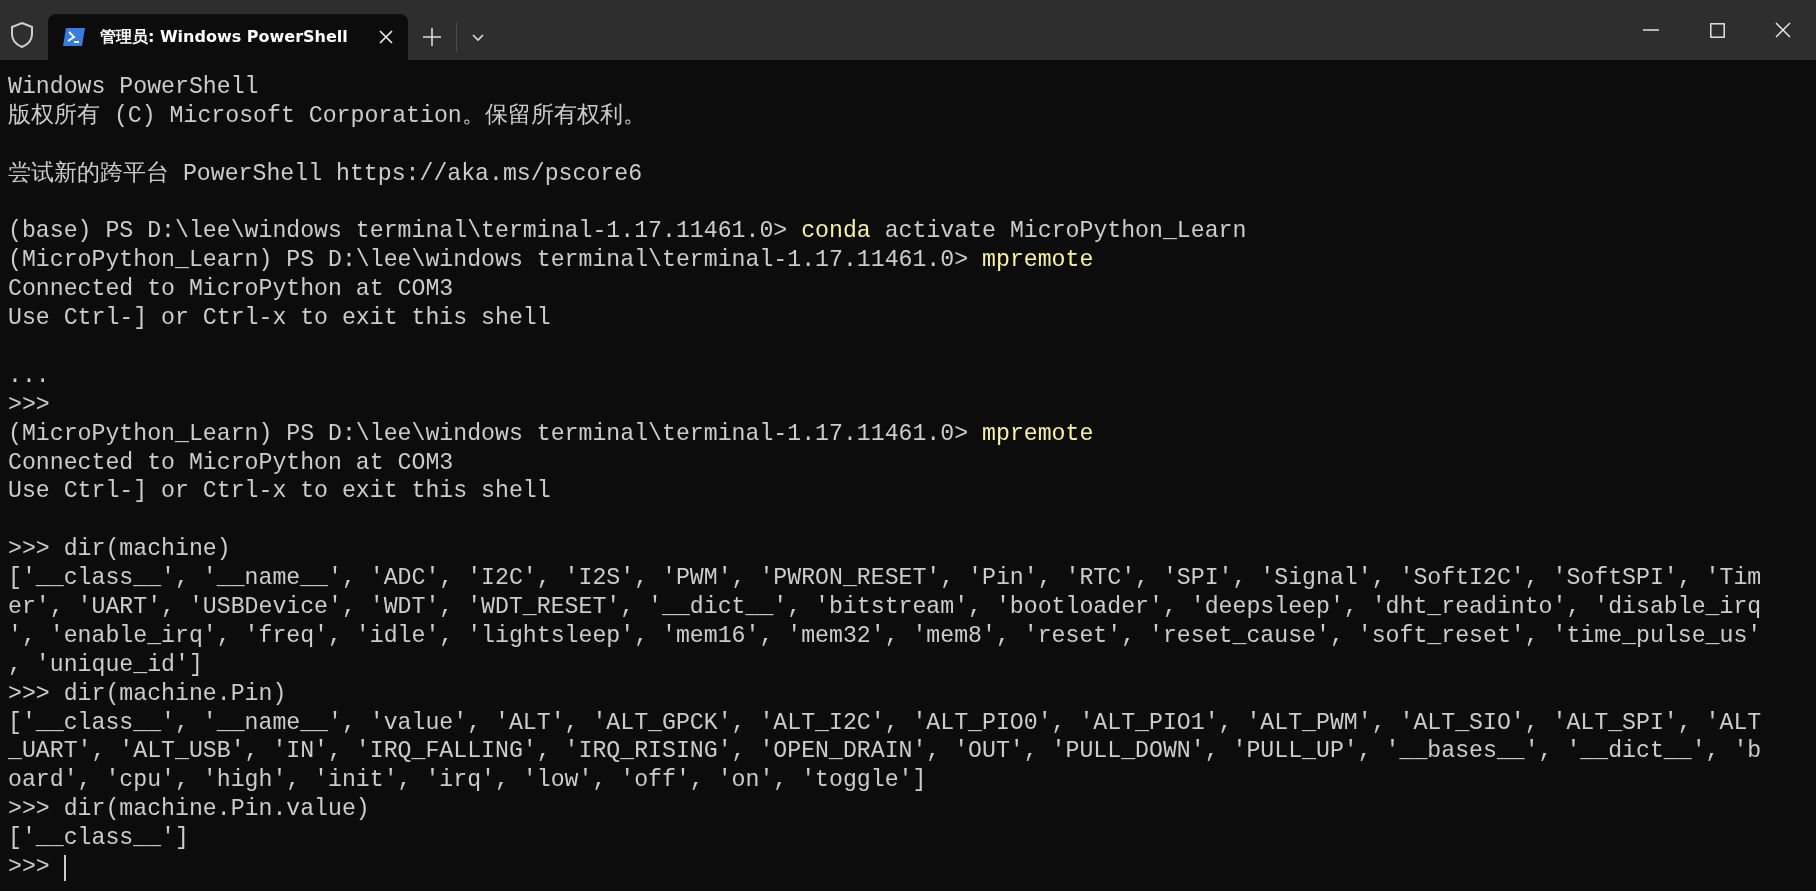 The image size is (1816, 891). What do you see at coordinates (432, 37) in the screenshot?
I see `plus-icon` at bounding box center [432, 37].